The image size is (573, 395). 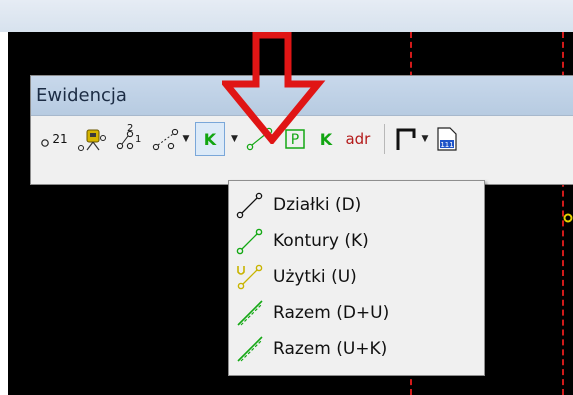 I want to click on contour-k-button: K, so click(x=210, y=139).